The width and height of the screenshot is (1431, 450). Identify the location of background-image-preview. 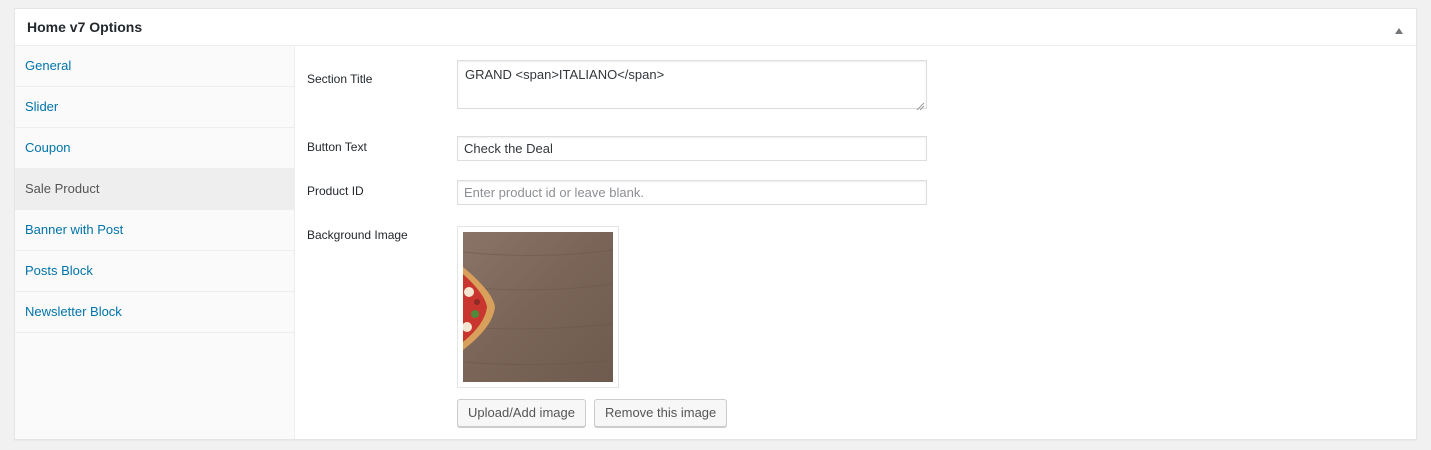
(538, 307).